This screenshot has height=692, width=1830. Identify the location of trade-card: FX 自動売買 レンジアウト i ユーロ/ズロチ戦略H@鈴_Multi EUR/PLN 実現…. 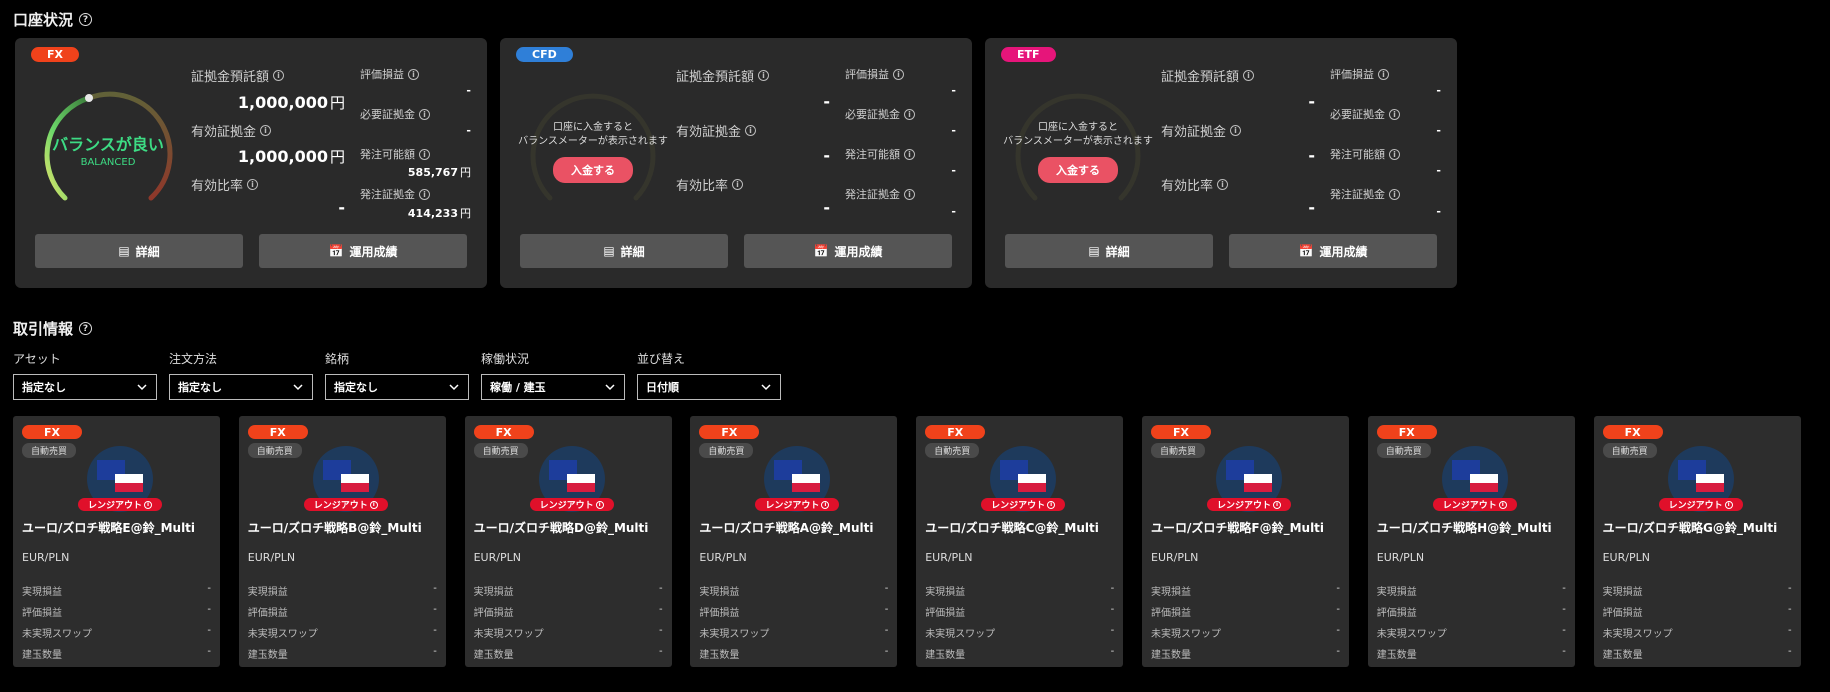
(1471, 541).